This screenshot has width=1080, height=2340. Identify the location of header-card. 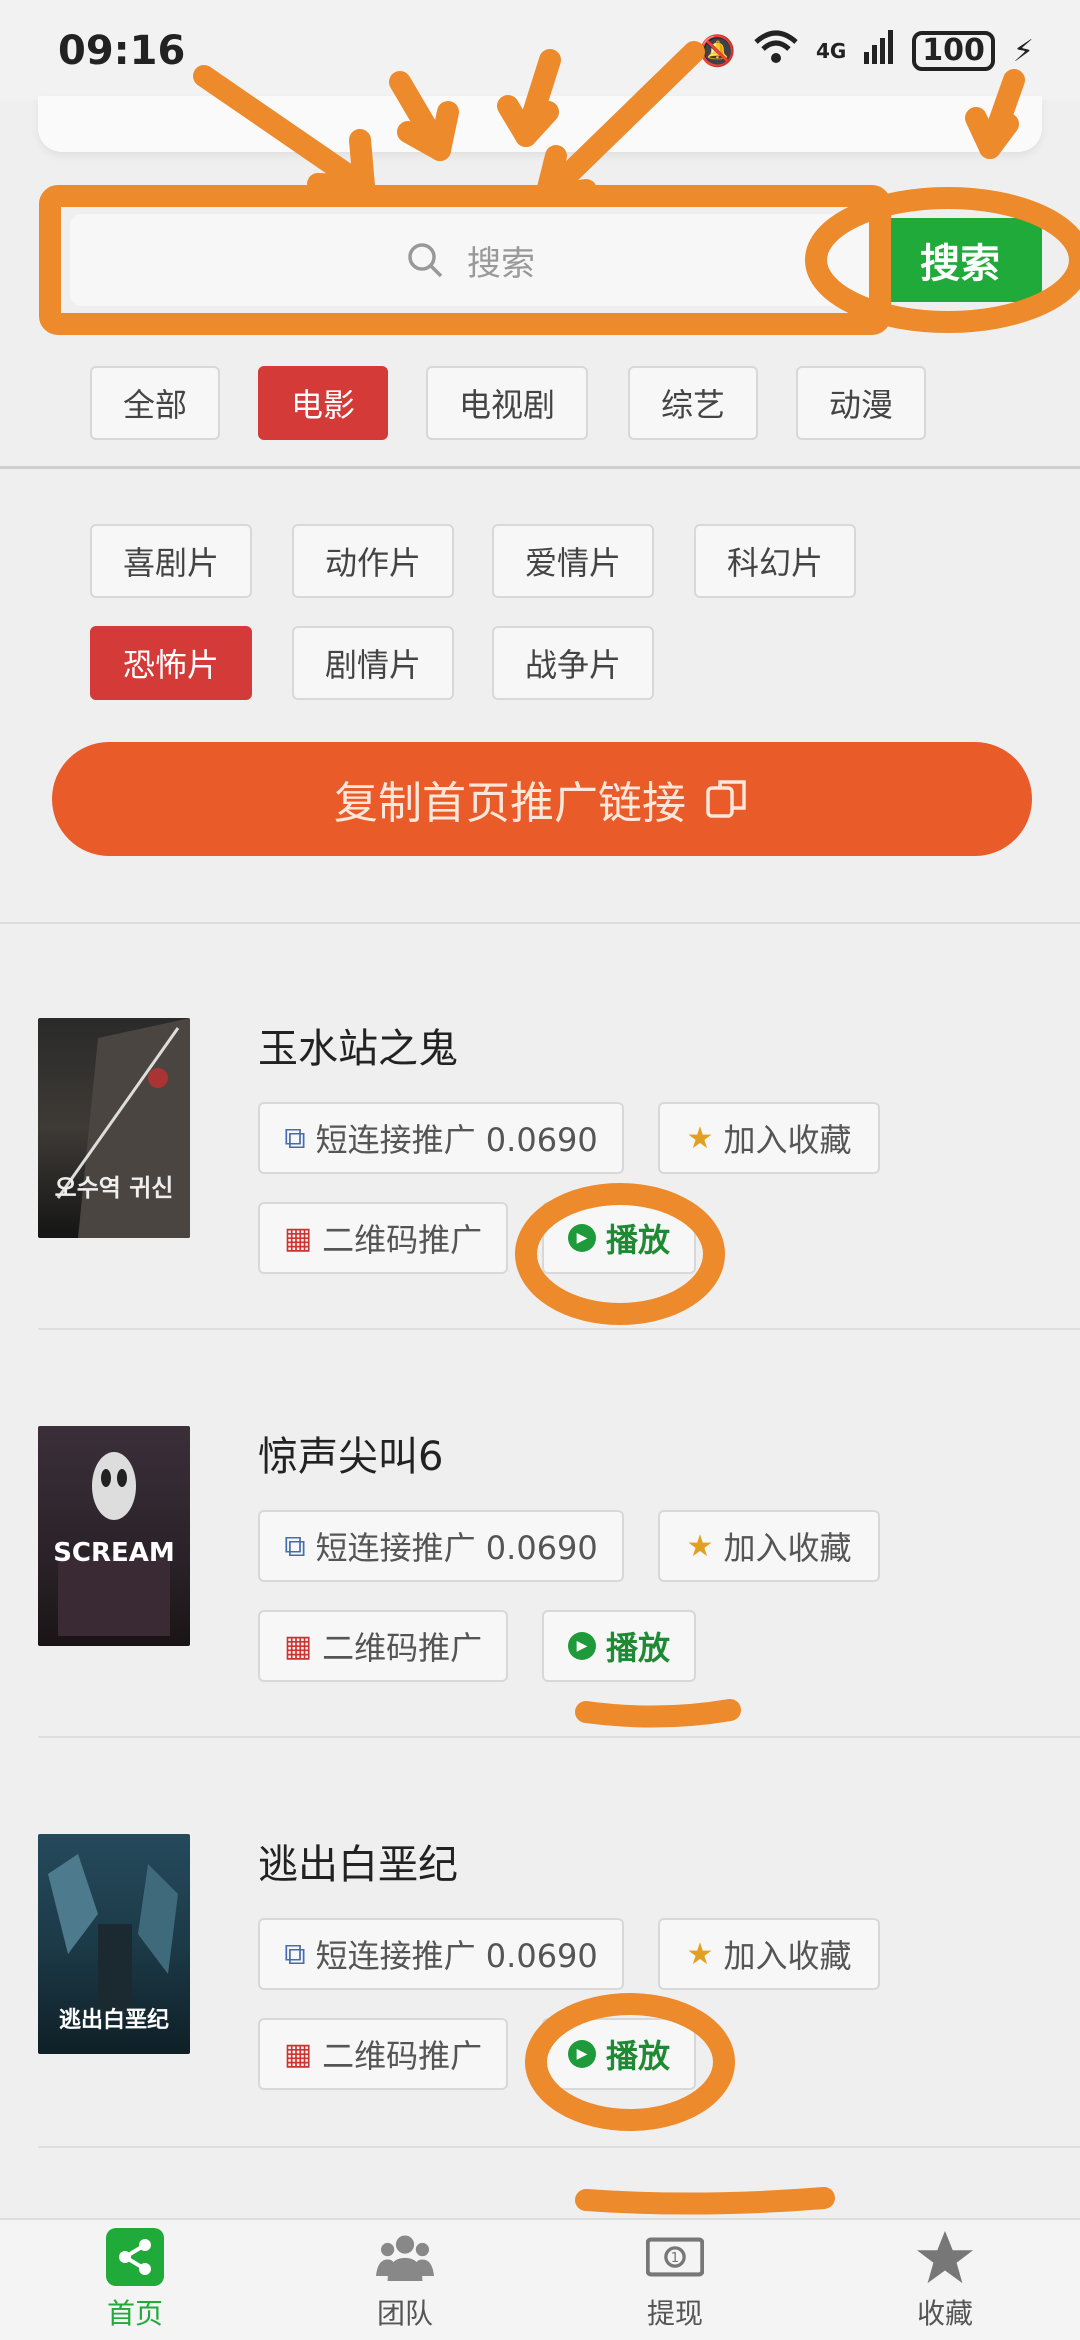
(540, 124).